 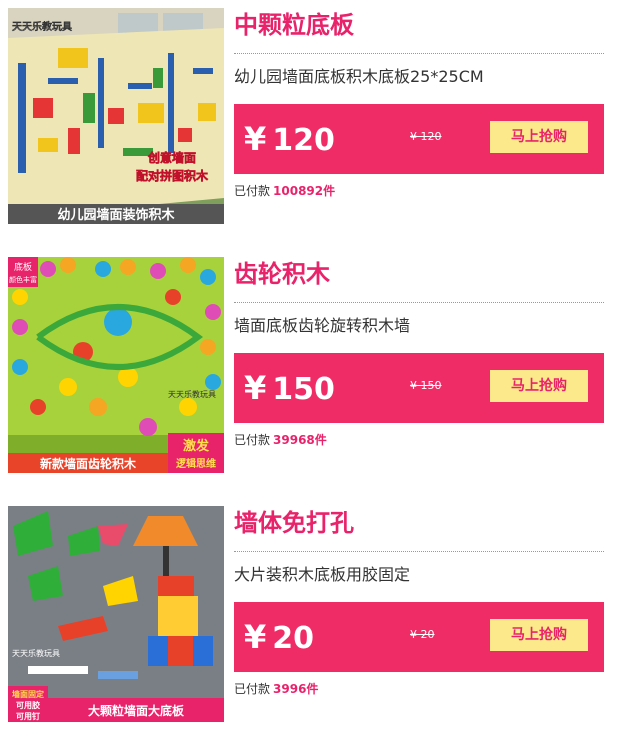 I want to click on image-caption: 新款墙面齿轮积木, so click(x=88, y=463).